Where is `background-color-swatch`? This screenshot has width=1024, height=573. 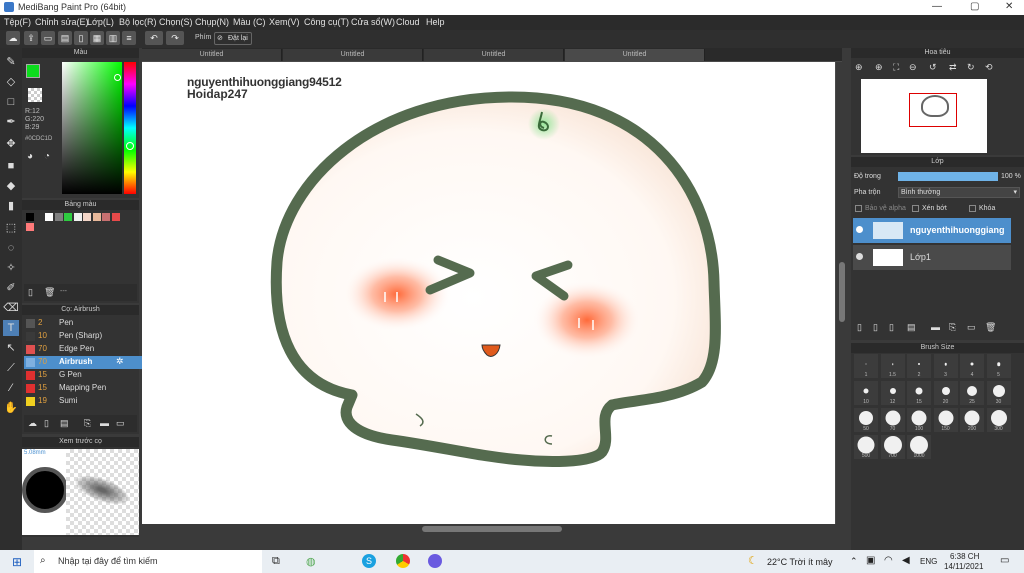 background-color-swatch is located at coordinates (35, 95).